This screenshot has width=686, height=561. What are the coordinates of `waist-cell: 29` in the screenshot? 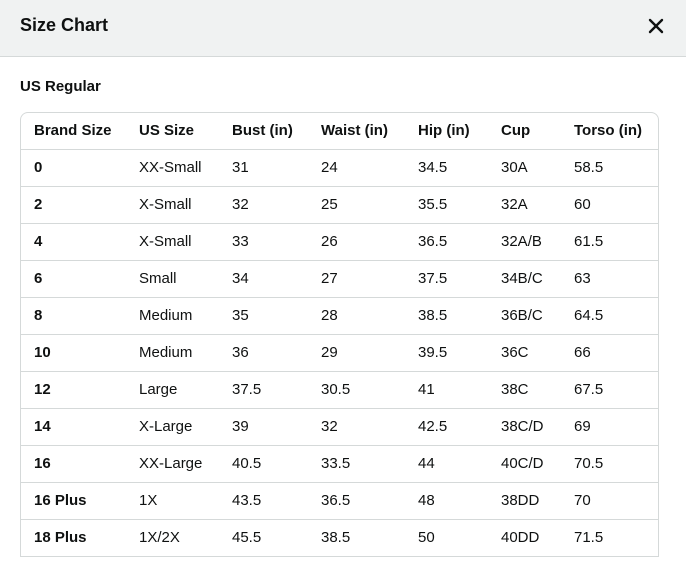 It's located at (329, 352).